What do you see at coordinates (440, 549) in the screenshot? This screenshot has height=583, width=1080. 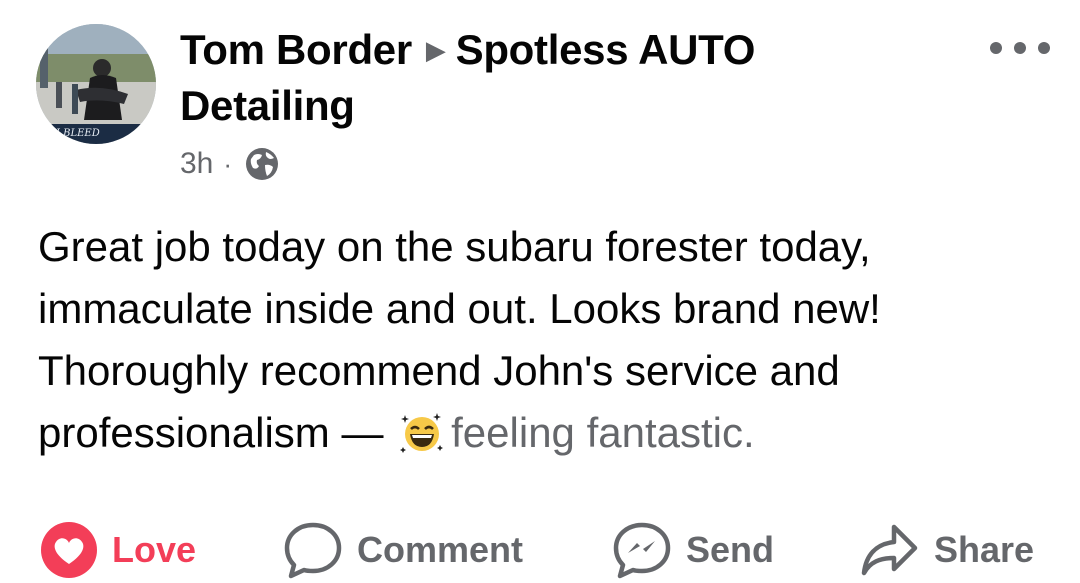 I see `comment-label: Comment` at bounding box center [440, 549].